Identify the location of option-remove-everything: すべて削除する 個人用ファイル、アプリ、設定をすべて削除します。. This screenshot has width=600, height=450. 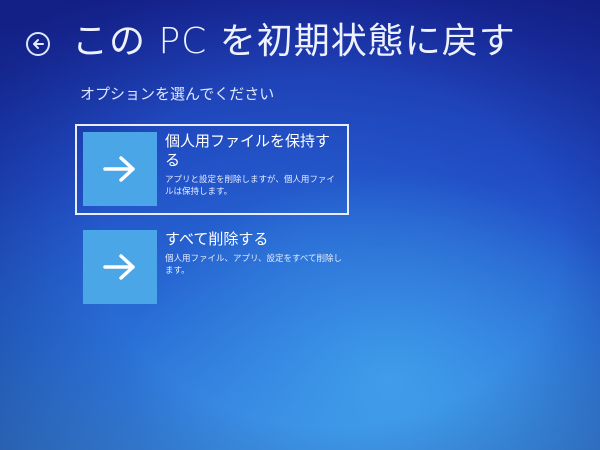
(213, 267).